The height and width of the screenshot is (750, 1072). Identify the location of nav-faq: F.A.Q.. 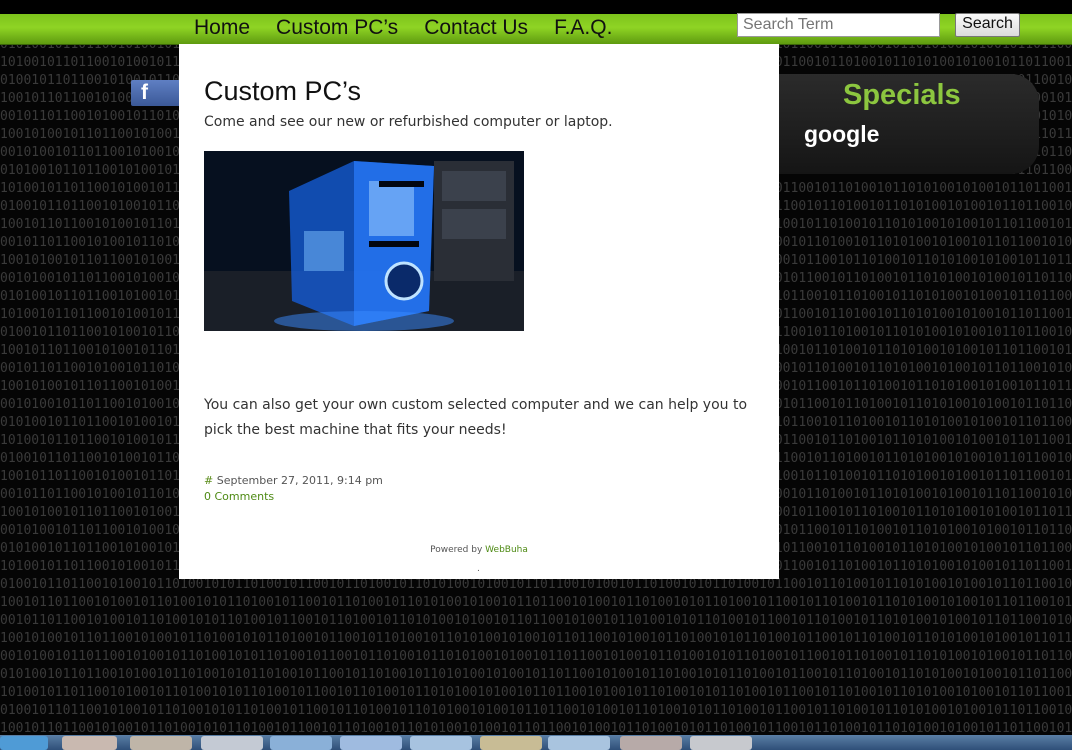
(583, 29).